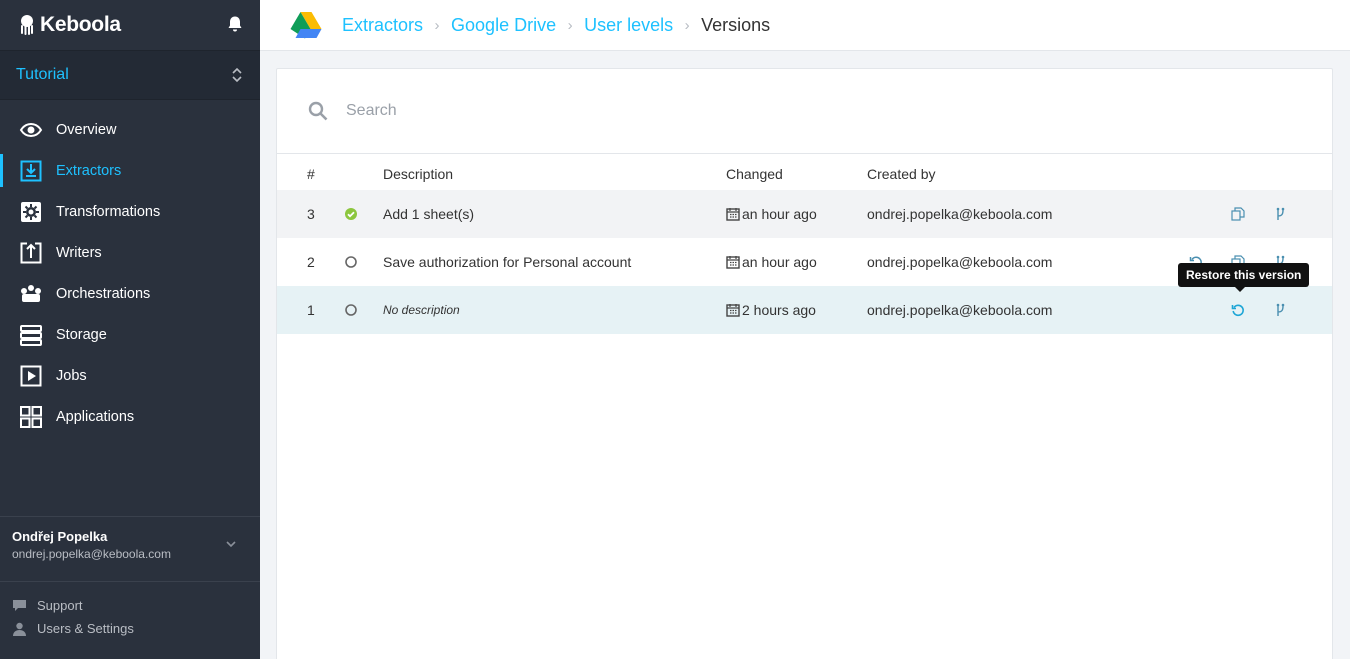 This screenshot has height=659, width=1350. I want to click on nav-label-orchestrations: Orchestrations, so click(103, 293).